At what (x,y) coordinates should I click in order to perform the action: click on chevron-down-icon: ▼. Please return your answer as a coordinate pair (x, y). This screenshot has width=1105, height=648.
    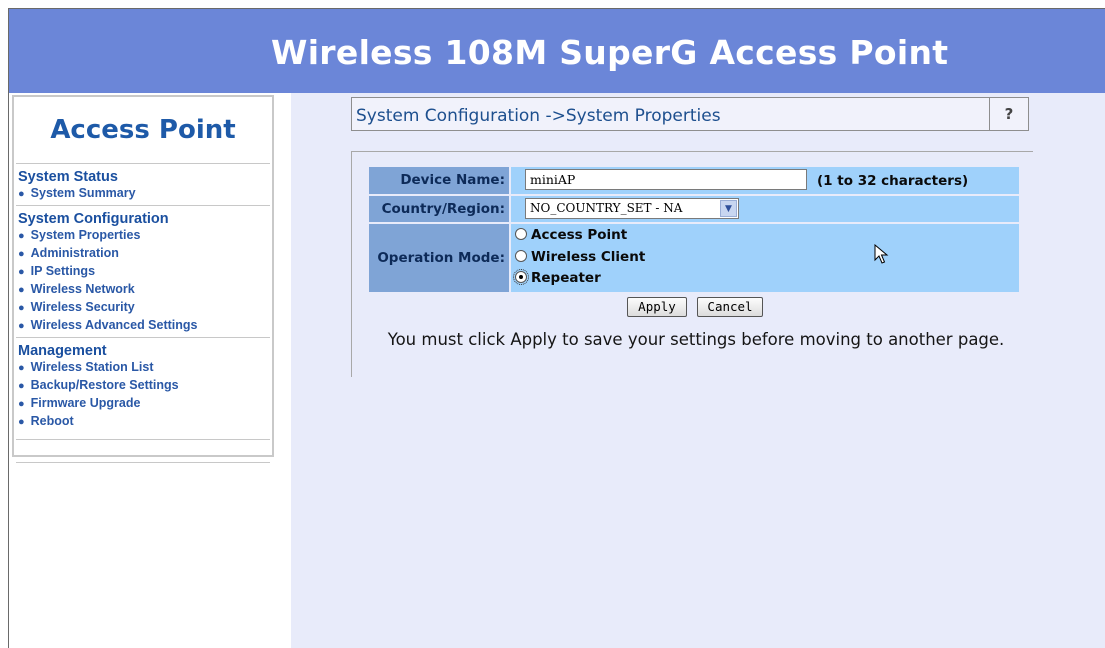
    Looking at the image, I should click on (728, 208).